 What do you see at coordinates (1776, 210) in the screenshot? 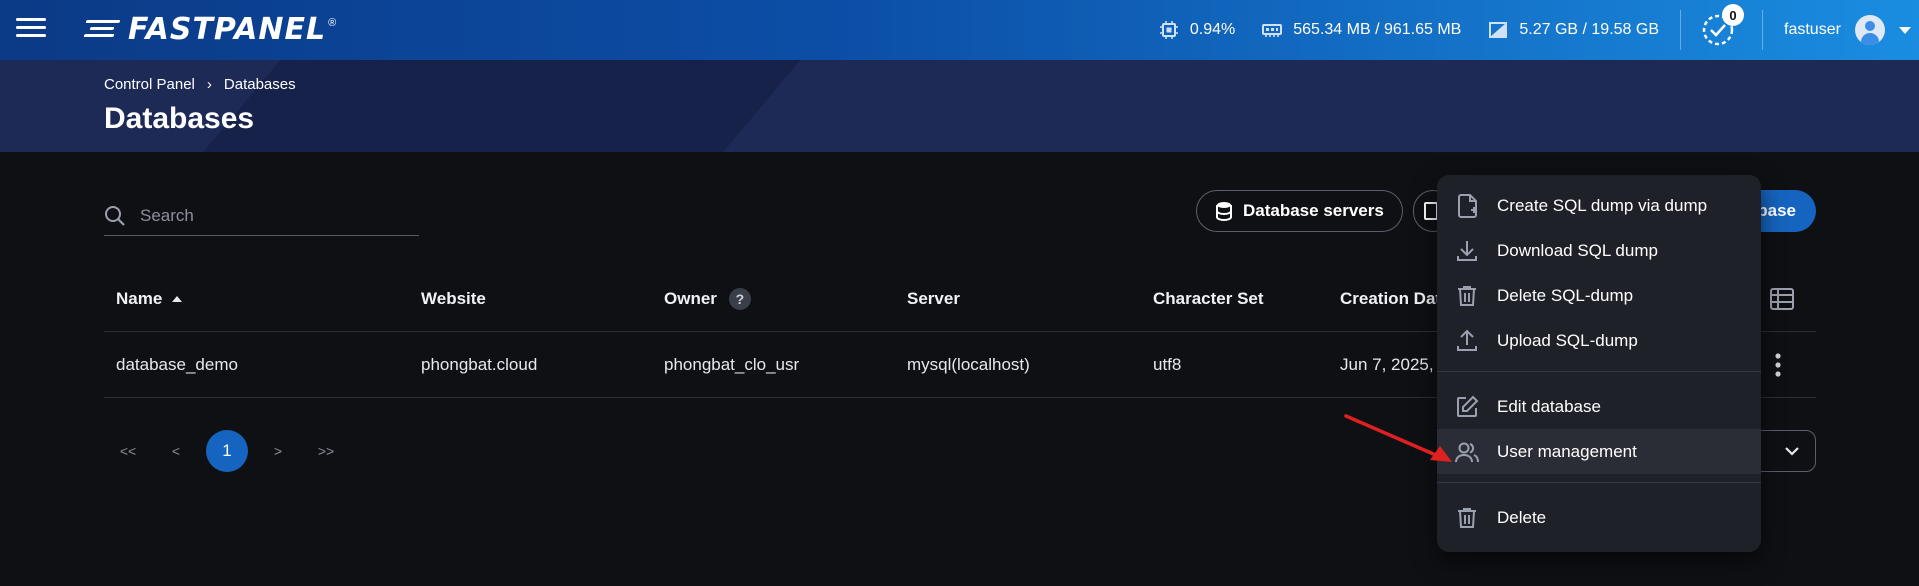
I see `create-database-label: base` at bounding box center [1776, 210].